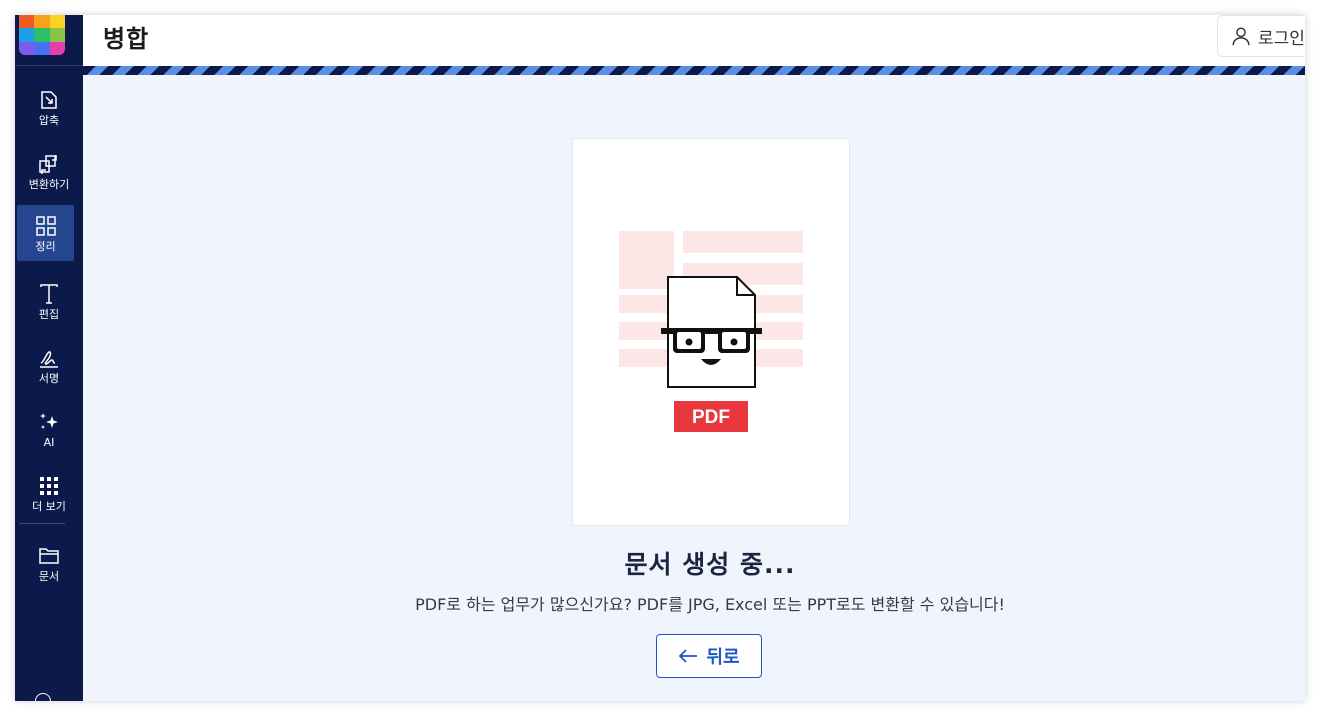 The width and height of the screenshot is (1320, 717). Describe the element at coordinates (48, 164) in the screenshot. I see `convert-icon` at that location.